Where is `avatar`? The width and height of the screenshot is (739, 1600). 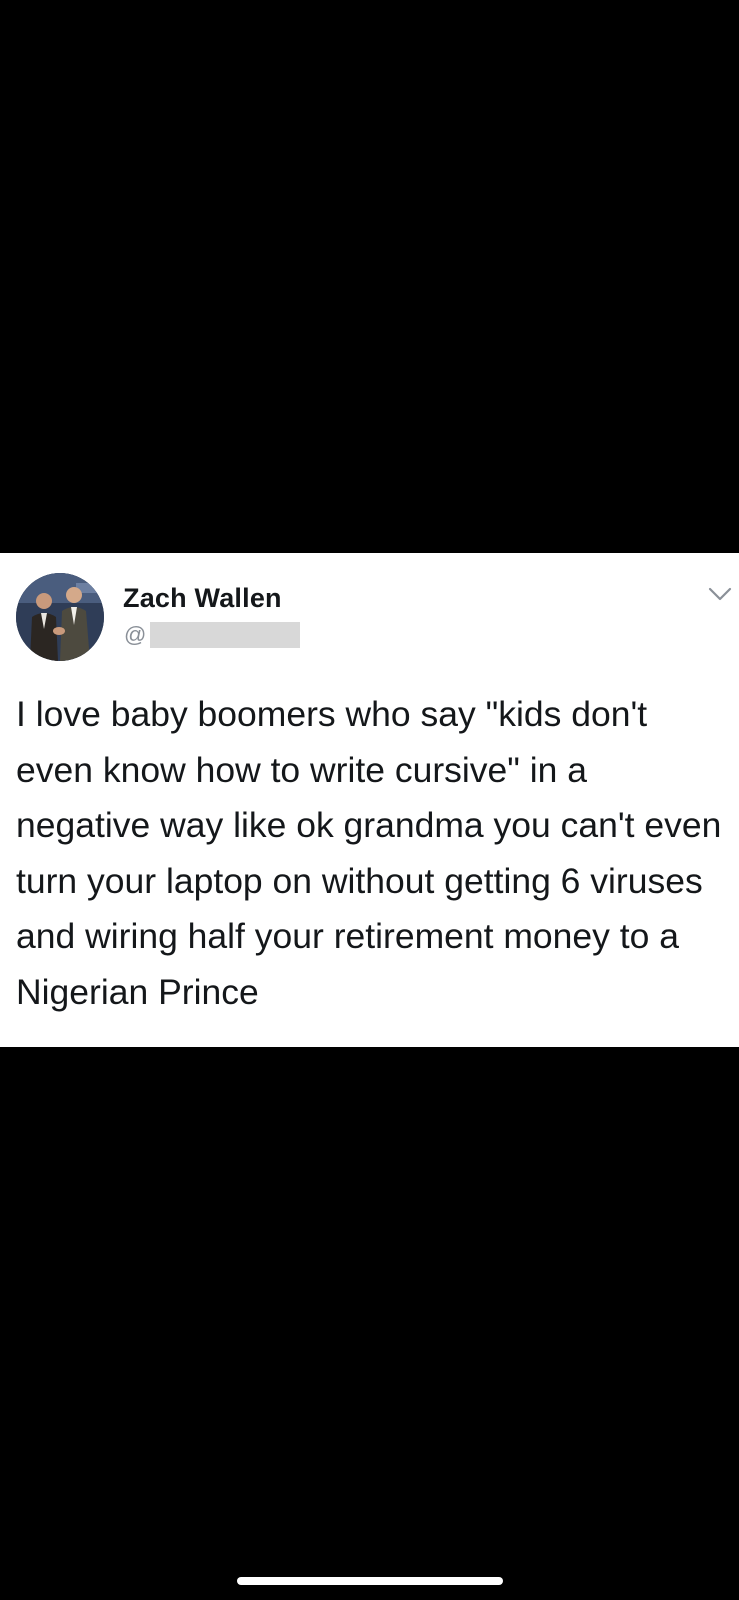
avatar is located at coordinates (60, 617).